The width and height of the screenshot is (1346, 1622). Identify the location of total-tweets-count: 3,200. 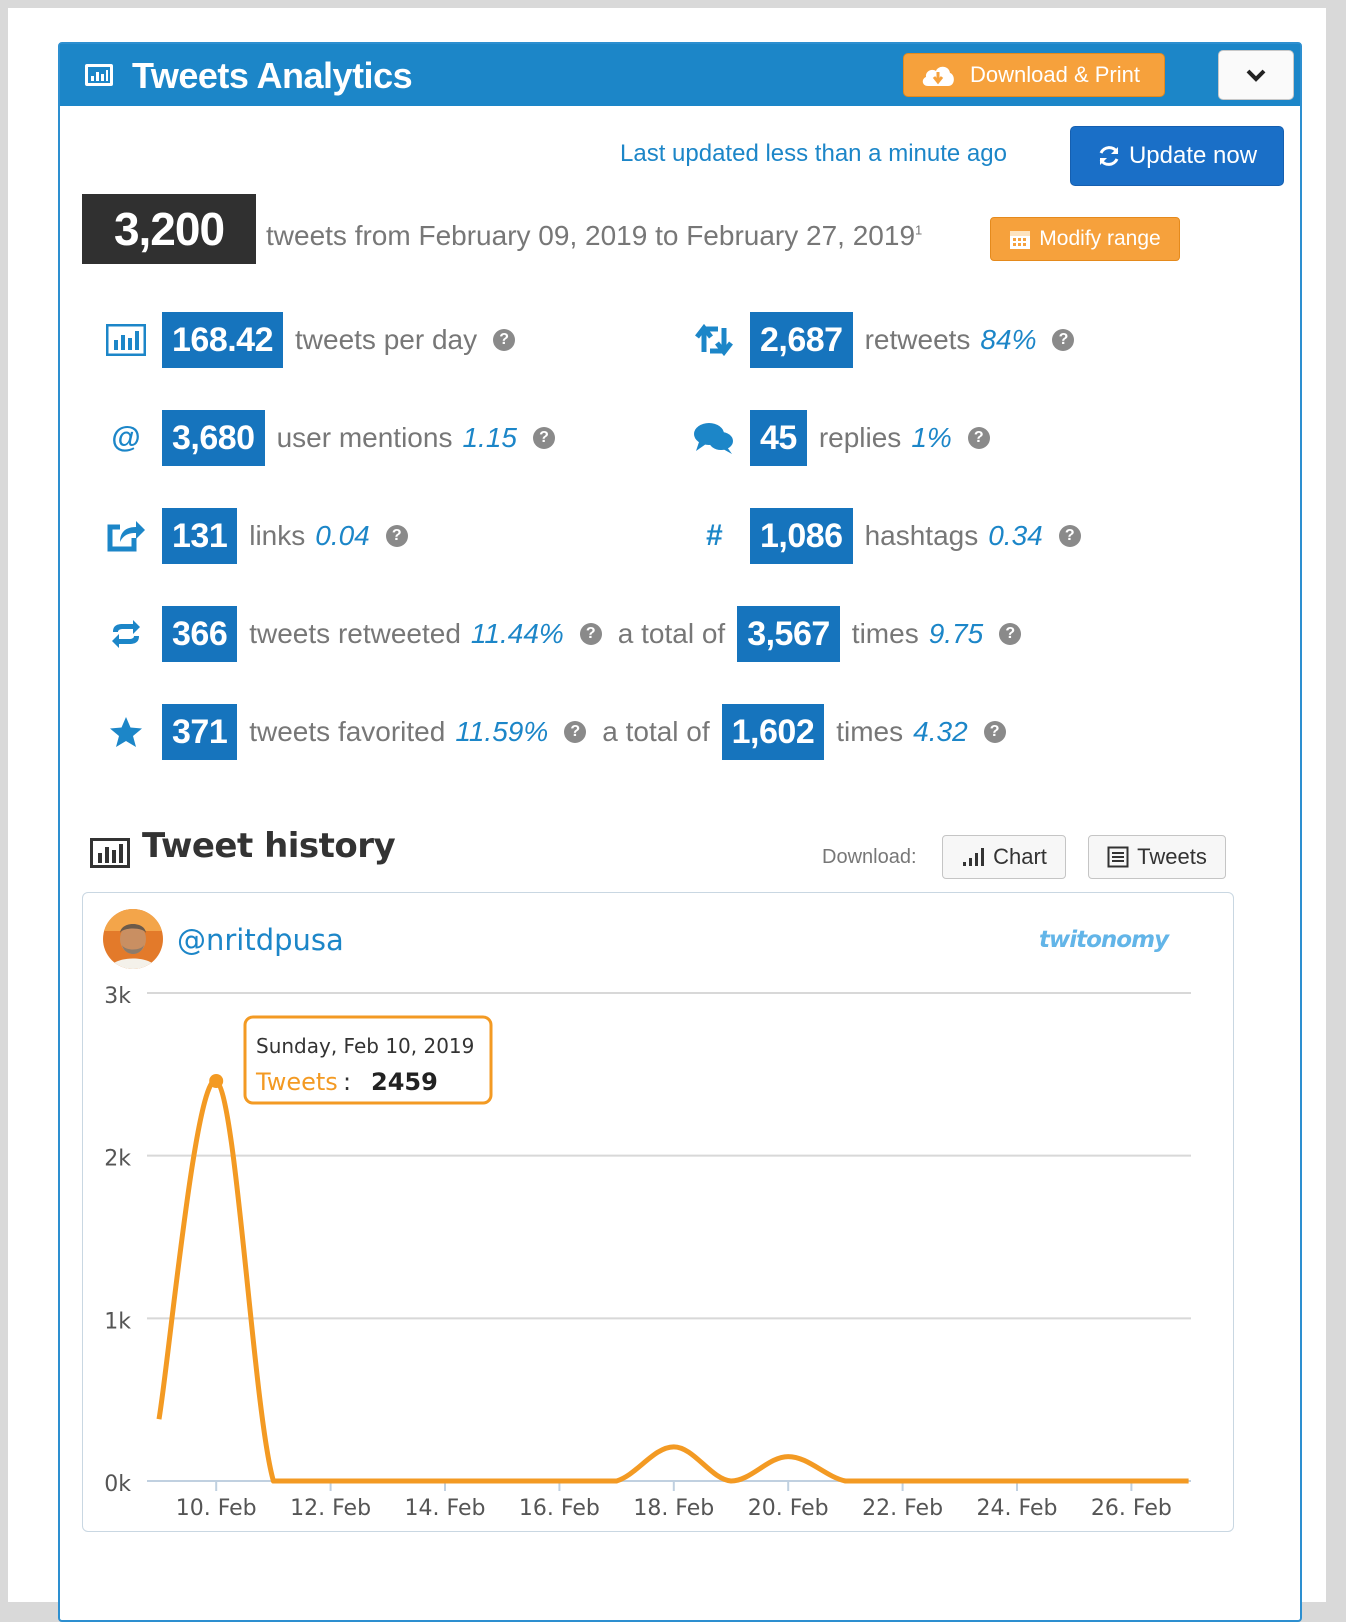
(169, 229).